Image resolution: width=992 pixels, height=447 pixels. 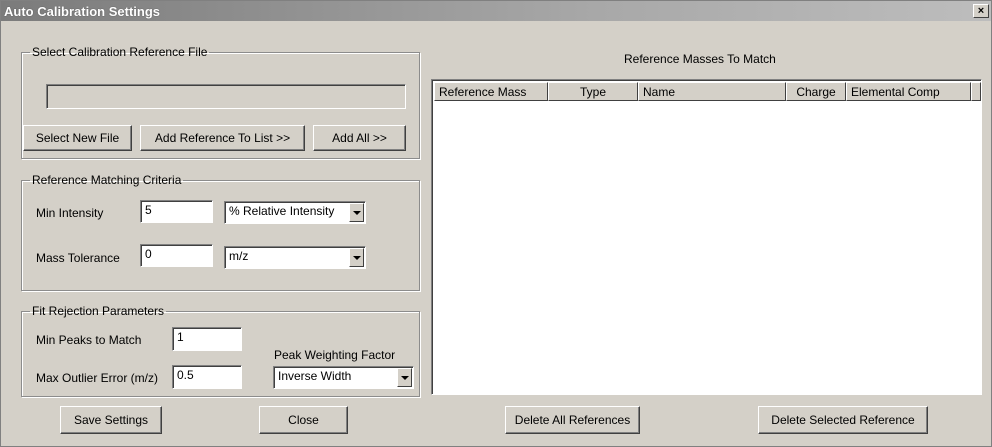 I want to click on close-glyph: ×, so click(x=981, y=11).